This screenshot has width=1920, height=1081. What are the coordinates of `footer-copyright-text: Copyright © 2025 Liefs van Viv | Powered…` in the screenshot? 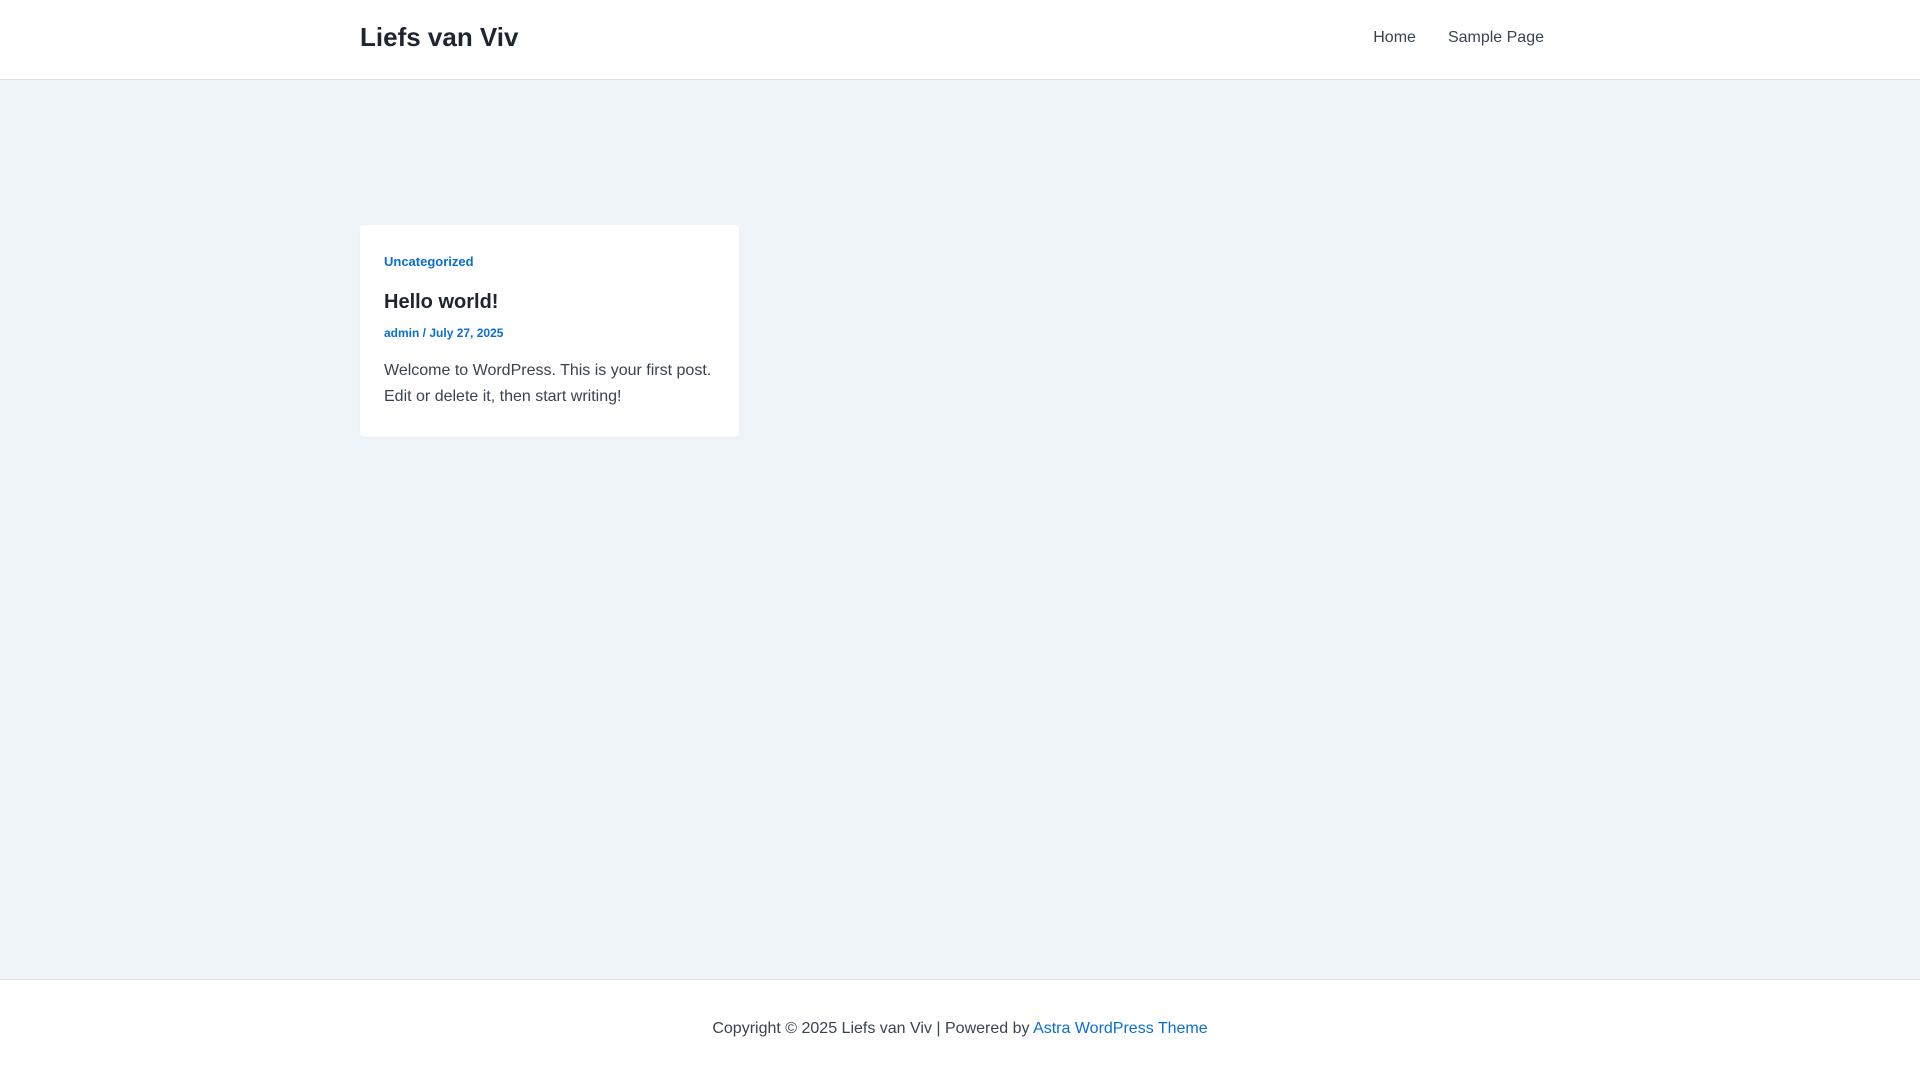 It's located at (873, 1028).